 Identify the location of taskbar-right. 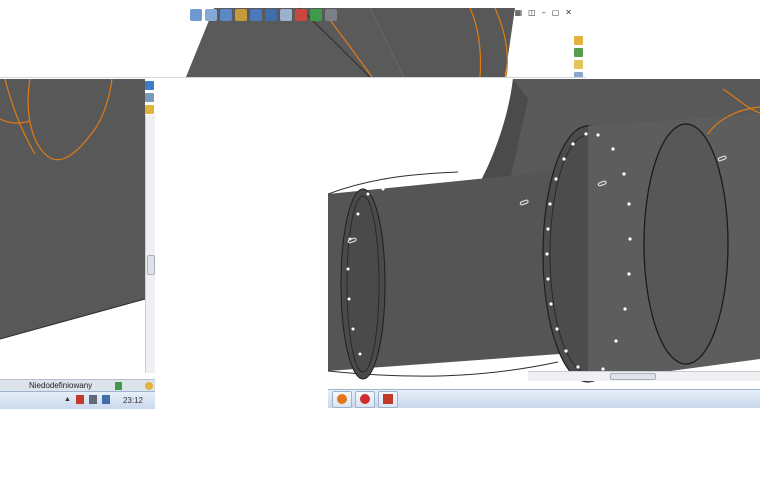
(544, 398).